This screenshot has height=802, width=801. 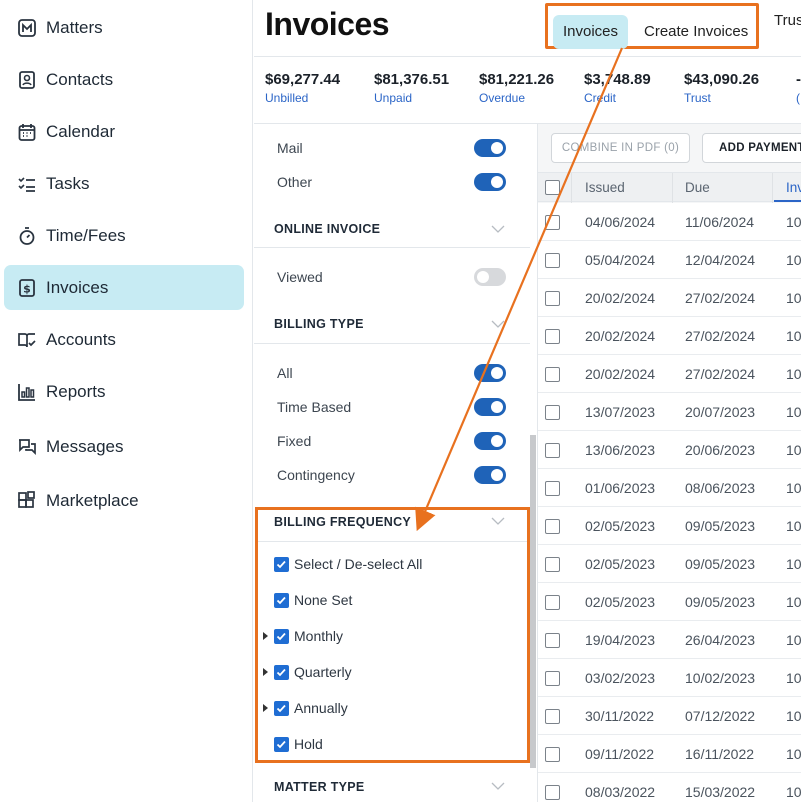 What do you see at coordinates (124, 131) in the screenshot?
I see `sidebar-item-calendar: Calendar` at bounding box center [124, 131].